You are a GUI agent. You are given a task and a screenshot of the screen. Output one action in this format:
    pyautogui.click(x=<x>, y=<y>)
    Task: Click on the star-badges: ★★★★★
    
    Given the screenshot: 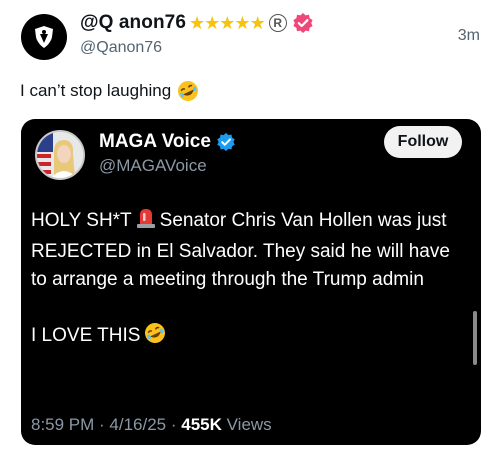 What is the action you would take?
    pyautogui.click(x=227, y=22)
    